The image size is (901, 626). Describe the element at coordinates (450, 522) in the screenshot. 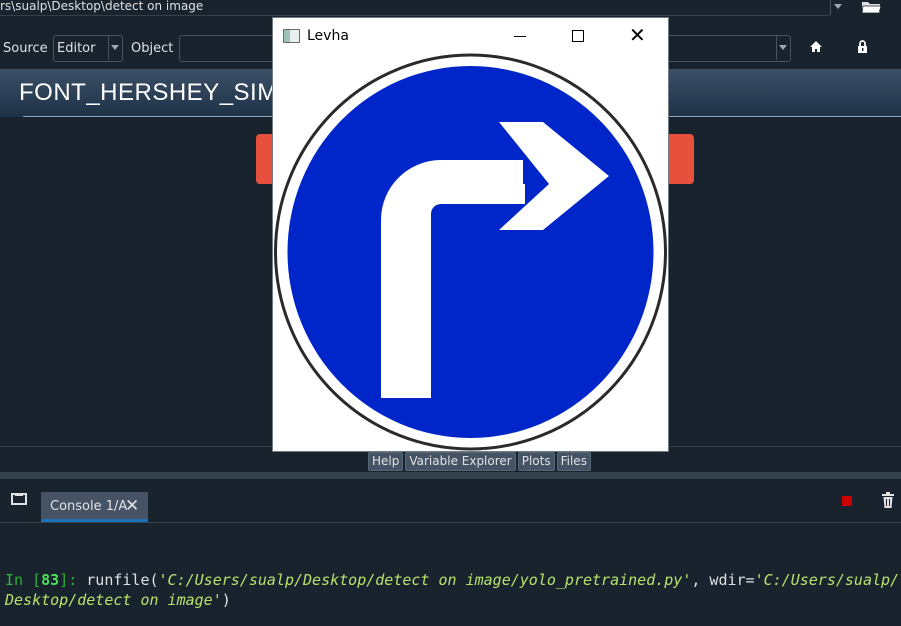

I see `console-divider` at that location.